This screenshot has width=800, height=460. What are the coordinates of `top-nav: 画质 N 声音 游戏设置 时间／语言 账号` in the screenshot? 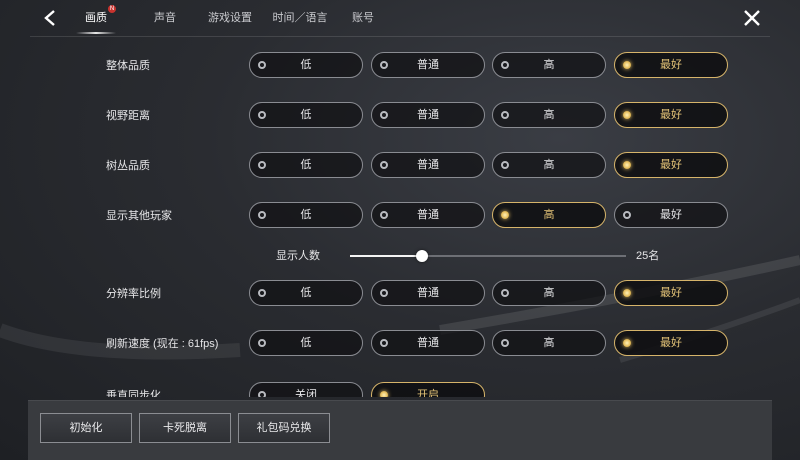 It's located at (400, 18).